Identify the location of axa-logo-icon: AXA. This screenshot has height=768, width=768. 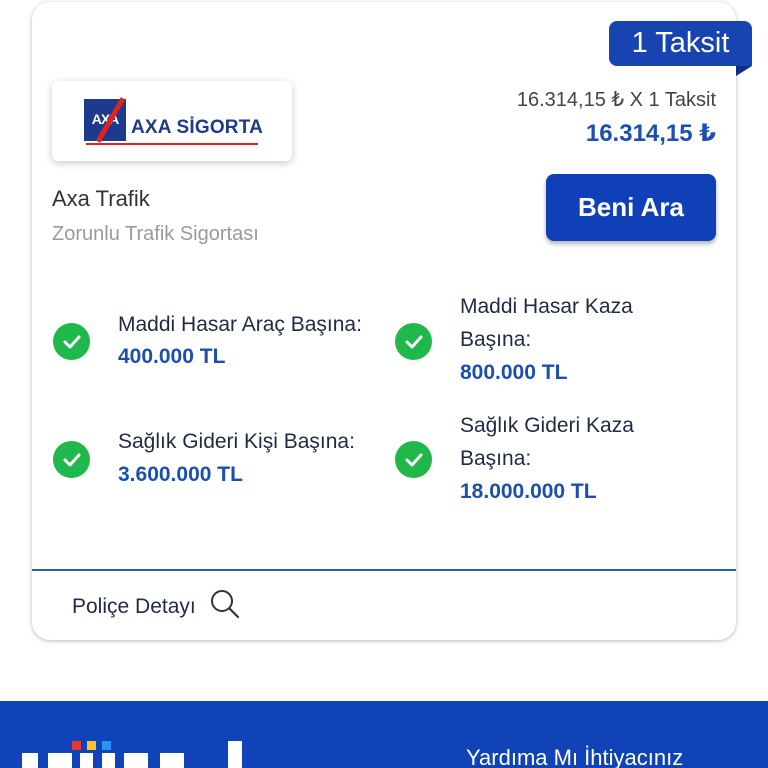
(105, 120).